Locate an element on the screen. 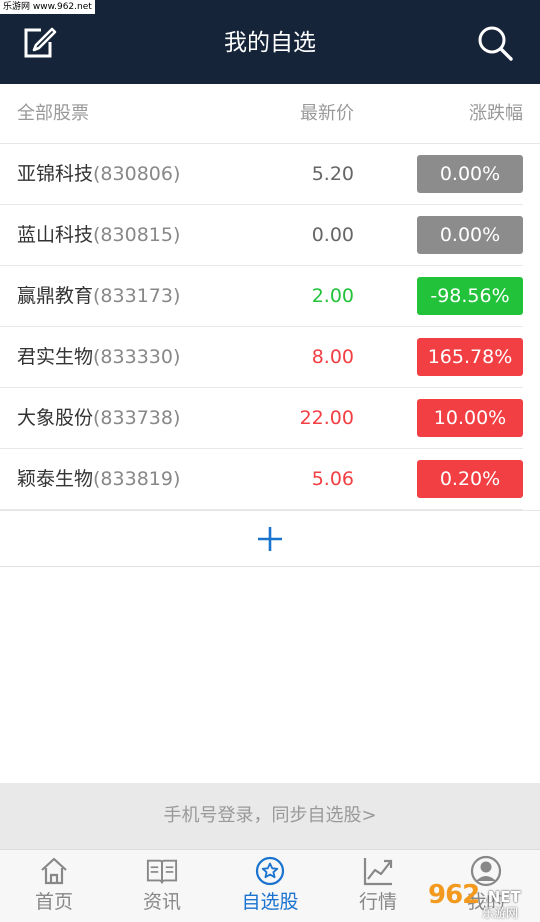 This screenshot has width=540, height=922. tab-label-watchlist: 自选股 is located at coordinates (270, 902).